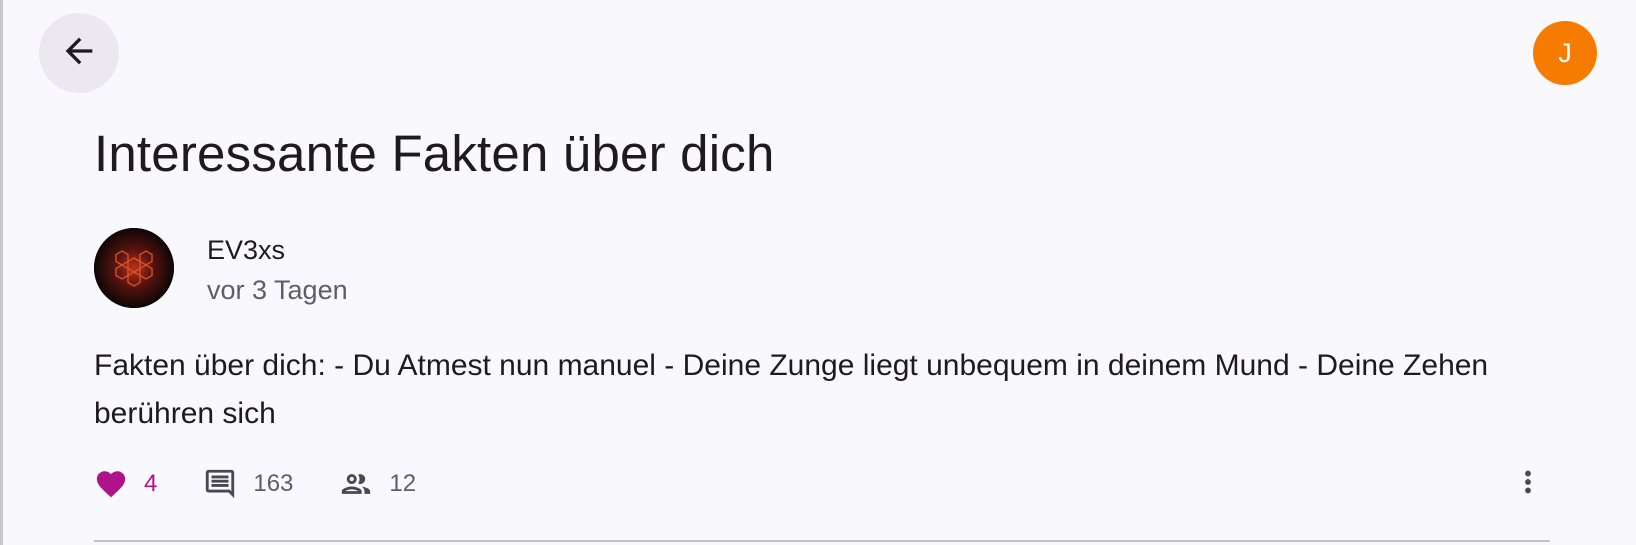 The image size is (1636, 545). What do you see at coordinates (377, 484) in the screenshot?
I see `participants-button: 12` at bounding box center [377, 484].